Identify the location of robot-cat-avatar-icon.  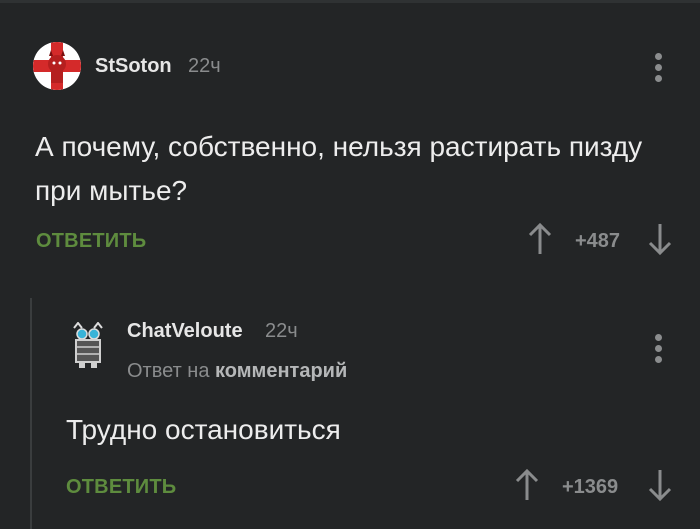
(88, 345).